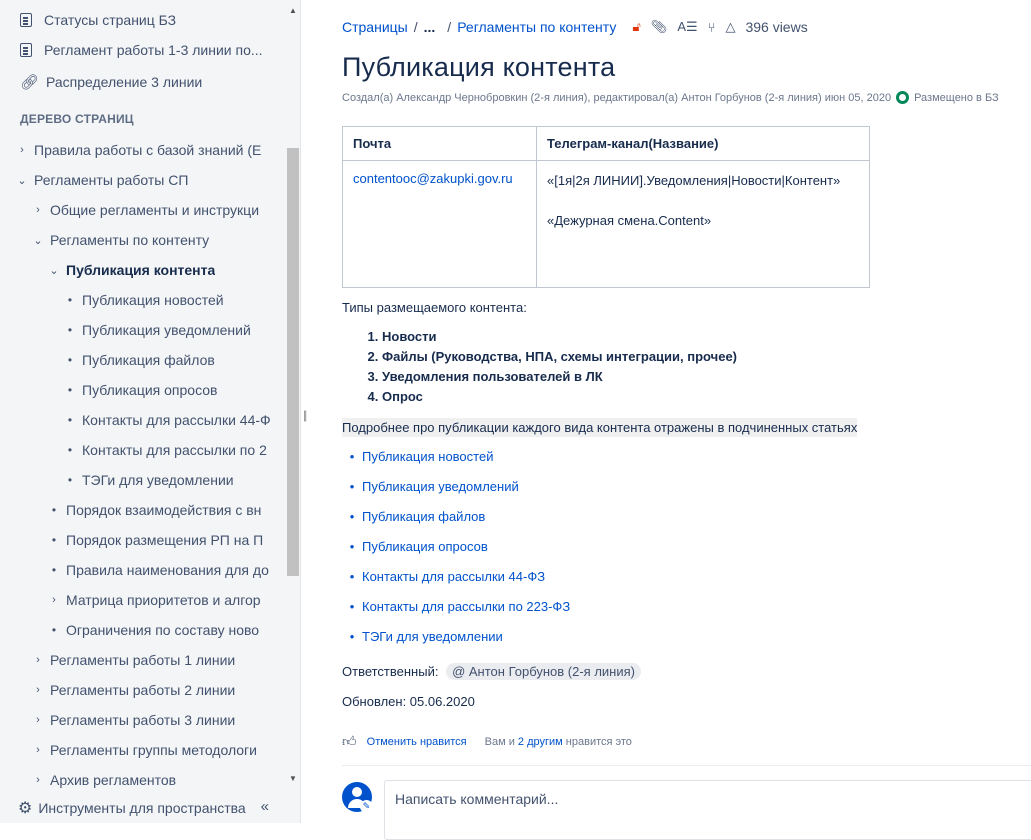  Describe the element at coordinates (143, 690) in the screenshot. I see `sidebar-tree-item: › Регламенты работы 2 линии` at that location.